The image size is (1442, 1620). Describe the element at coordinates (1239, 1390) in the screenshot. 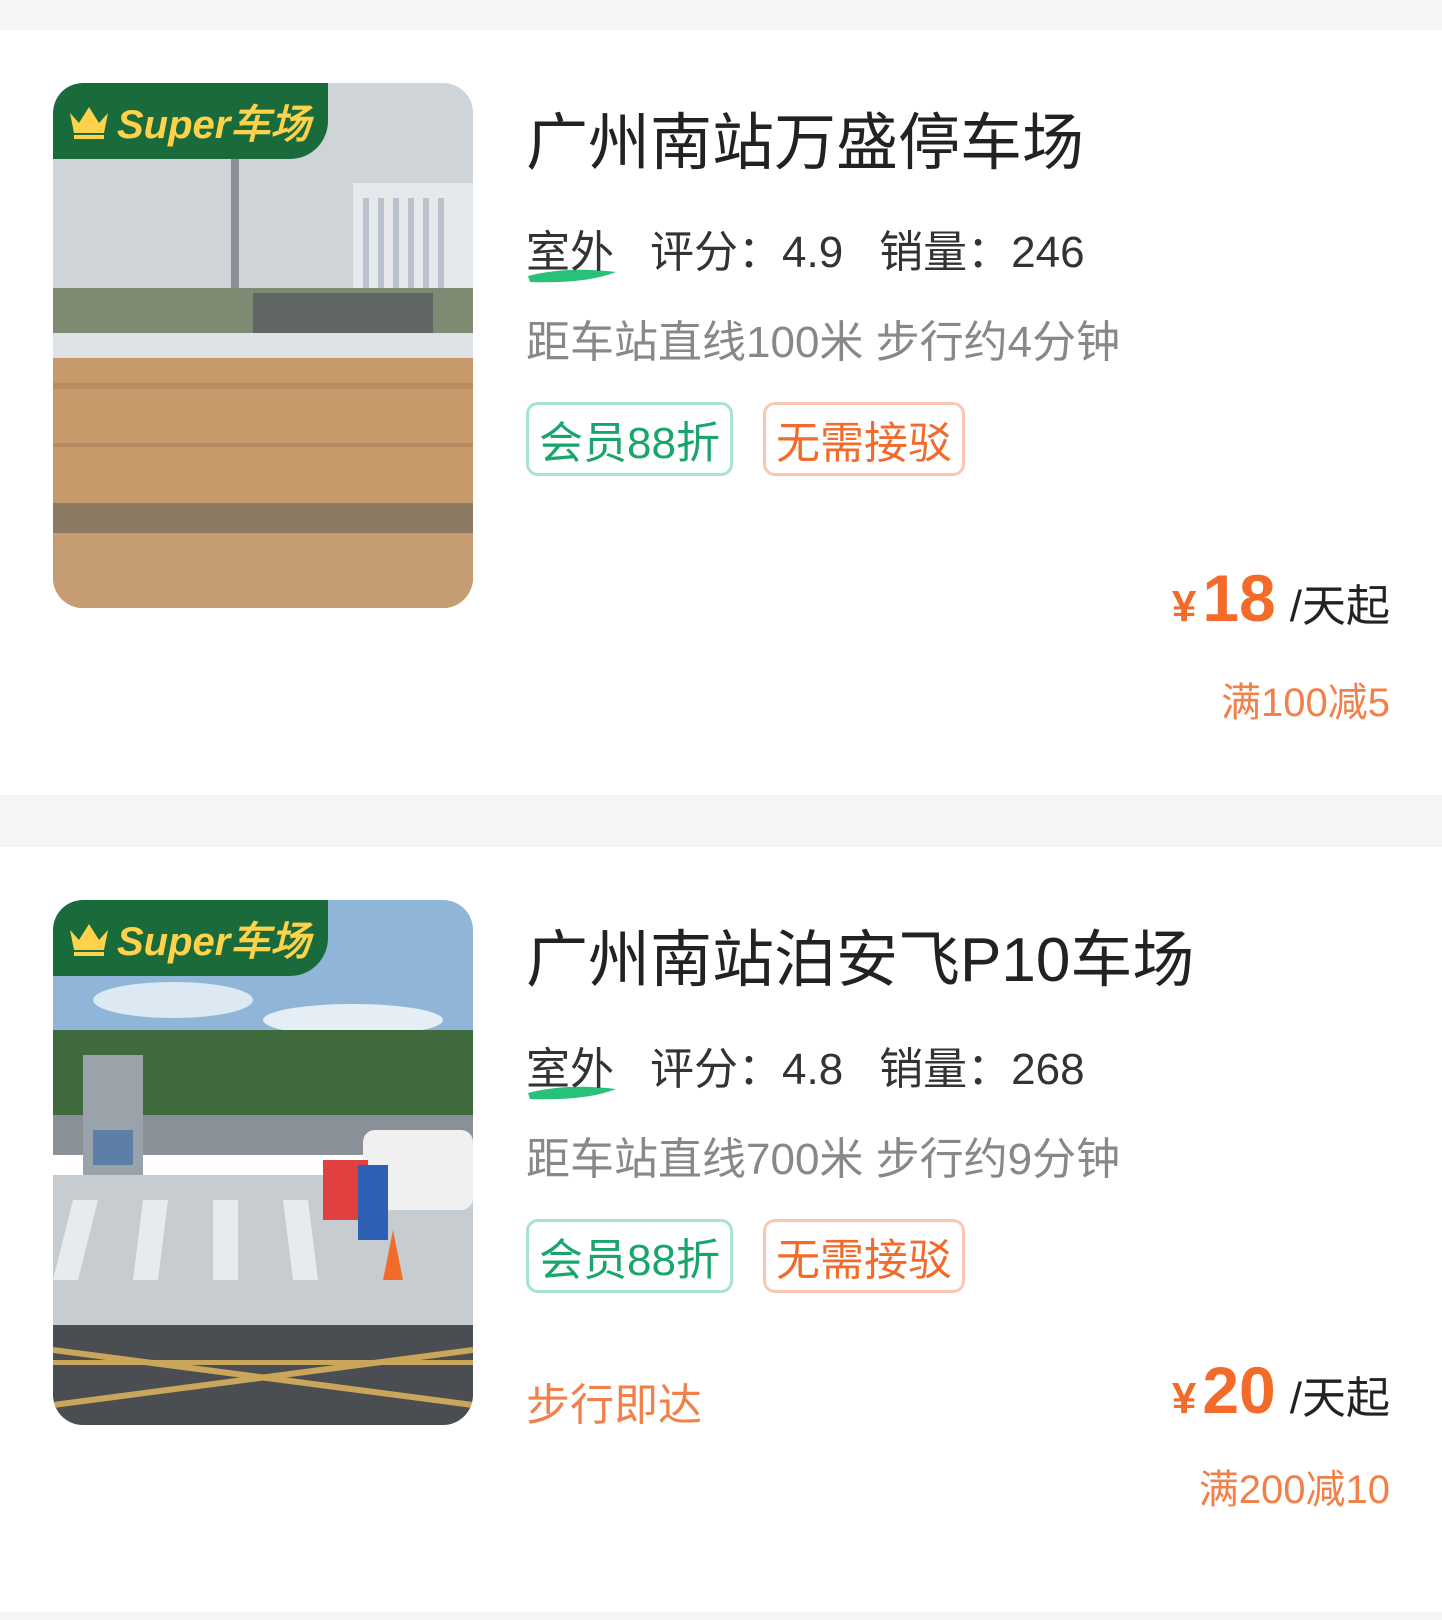

I see `price-value: 20` at that location.